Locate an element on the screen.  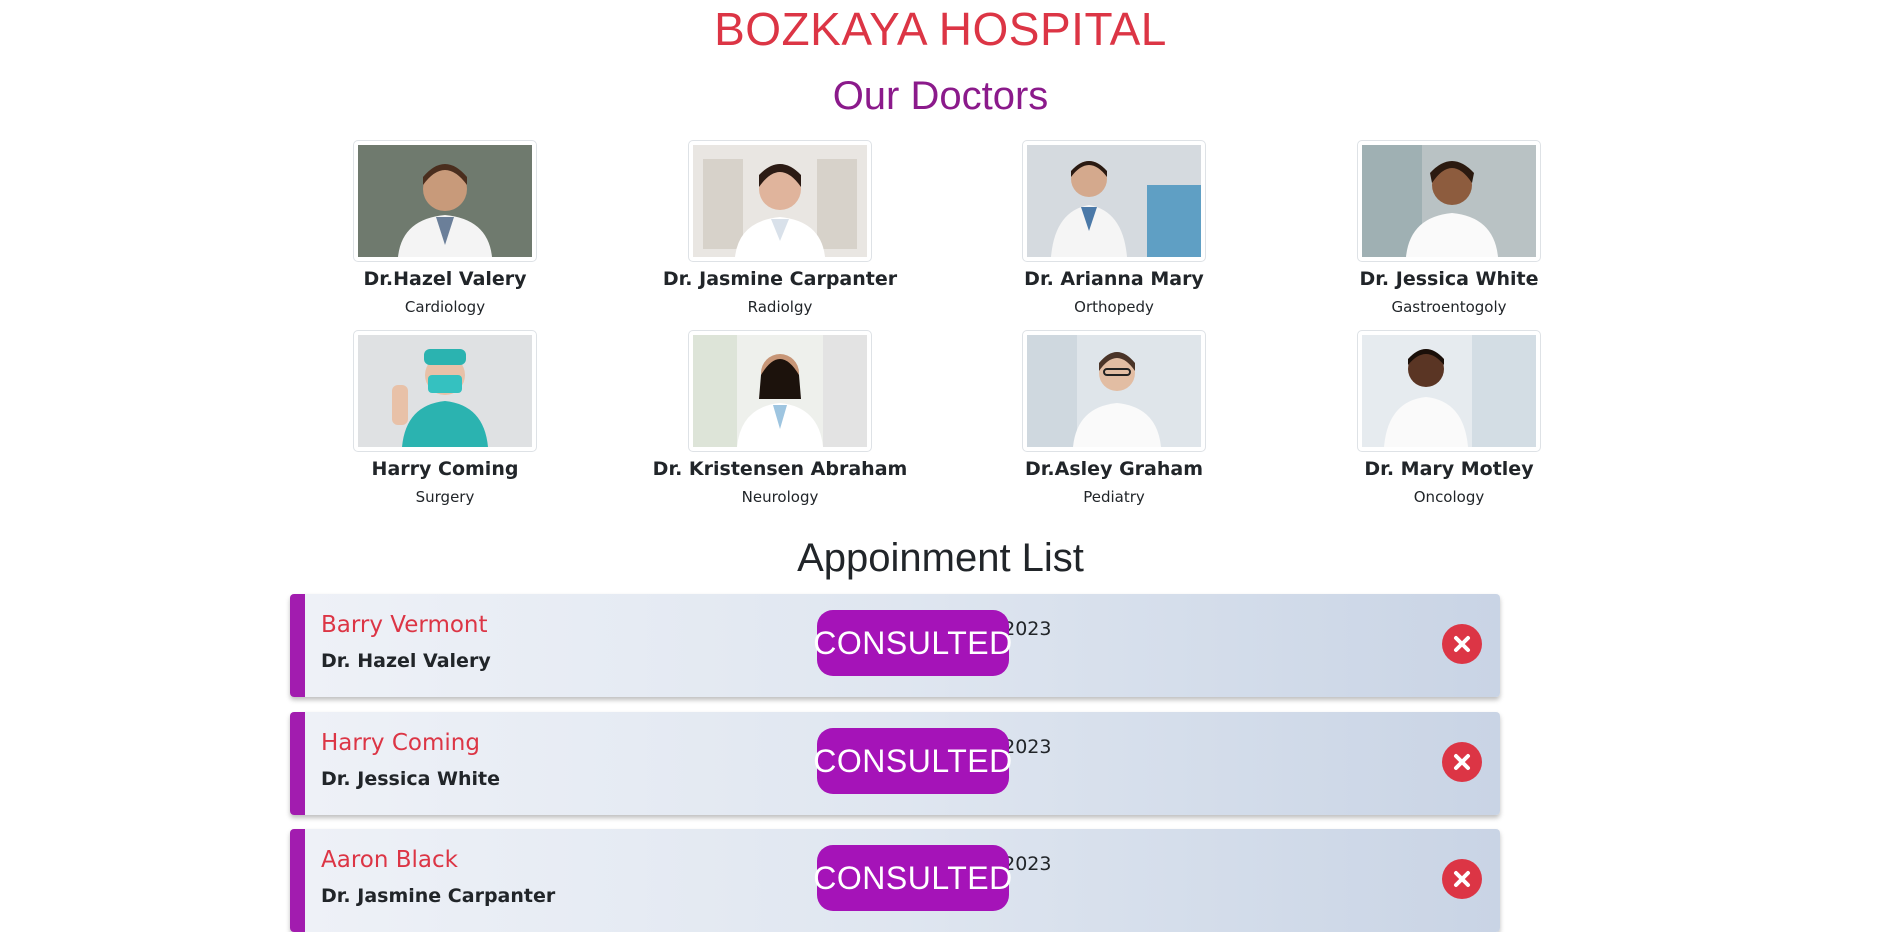
doctor-card: Dr.Asley Graham Pediatry is located at coordinates (1114, 418).